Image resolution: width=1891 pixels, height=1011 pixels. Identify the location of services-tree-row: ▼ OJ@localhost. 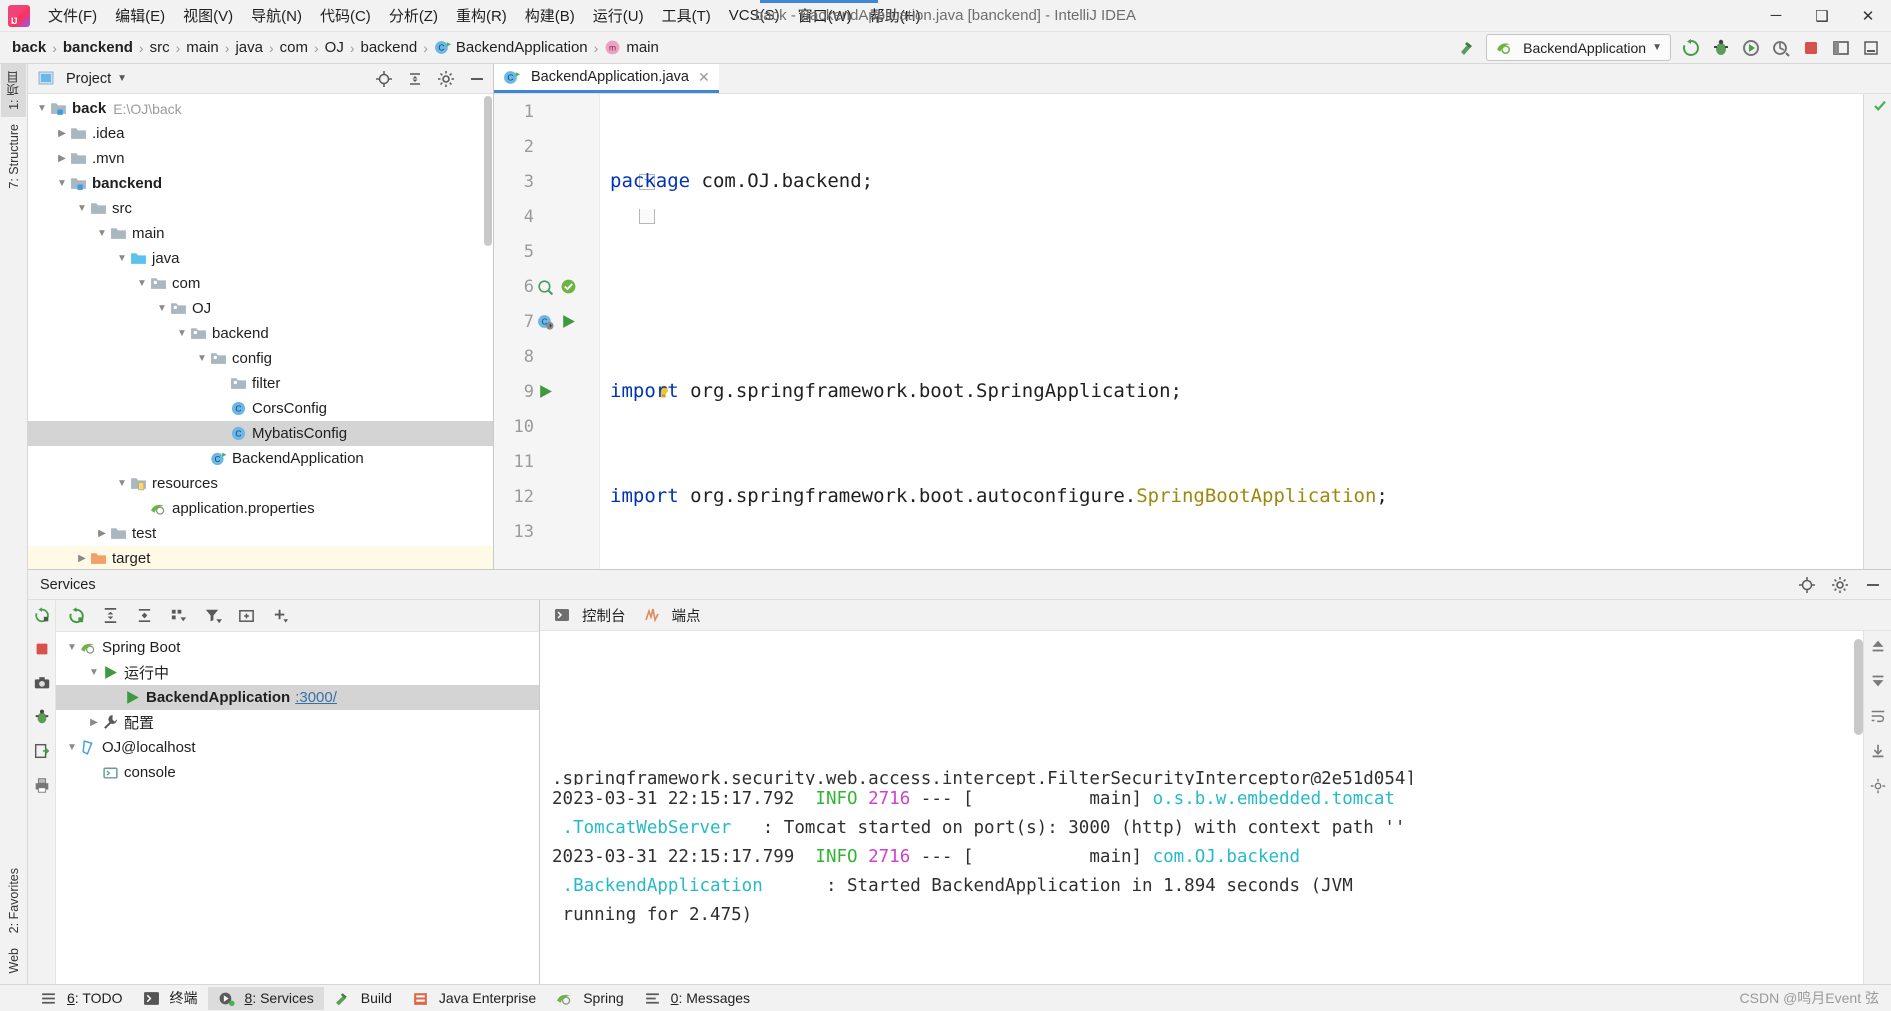
(297, 747).